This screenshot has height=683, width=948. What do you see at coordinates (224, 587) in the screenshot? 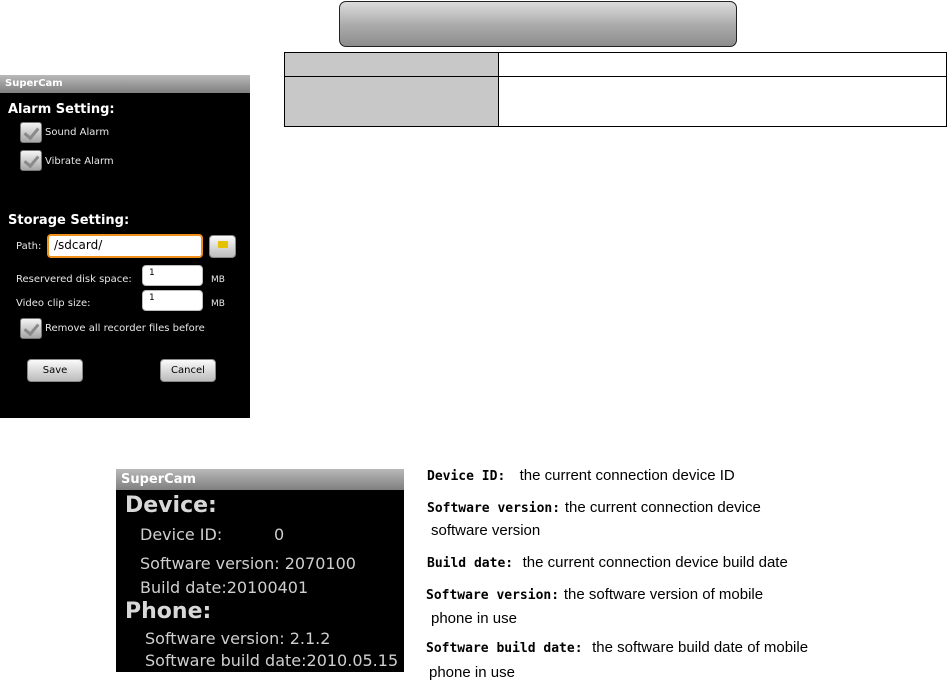
I see `device-build-date: Build date:20100401` at bounding box center [224, 587].